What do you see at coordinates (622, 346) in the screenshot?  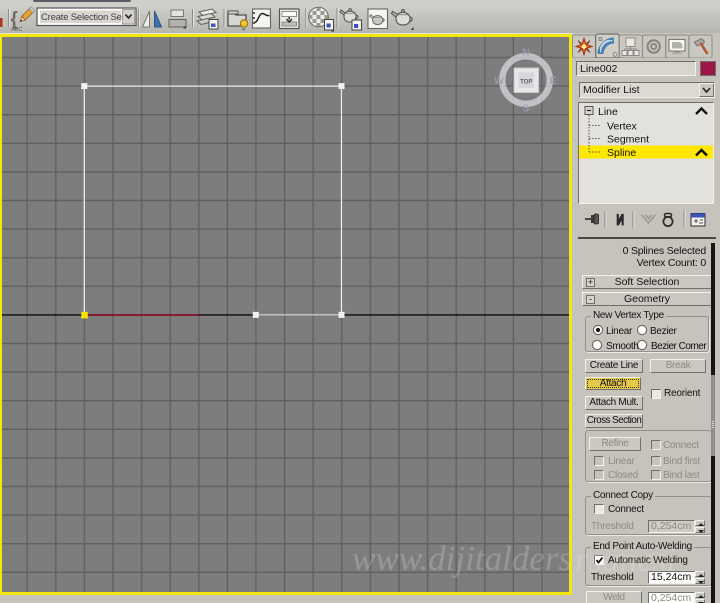 I see `svg-text: Smooth` at bounding box center [622, 346].